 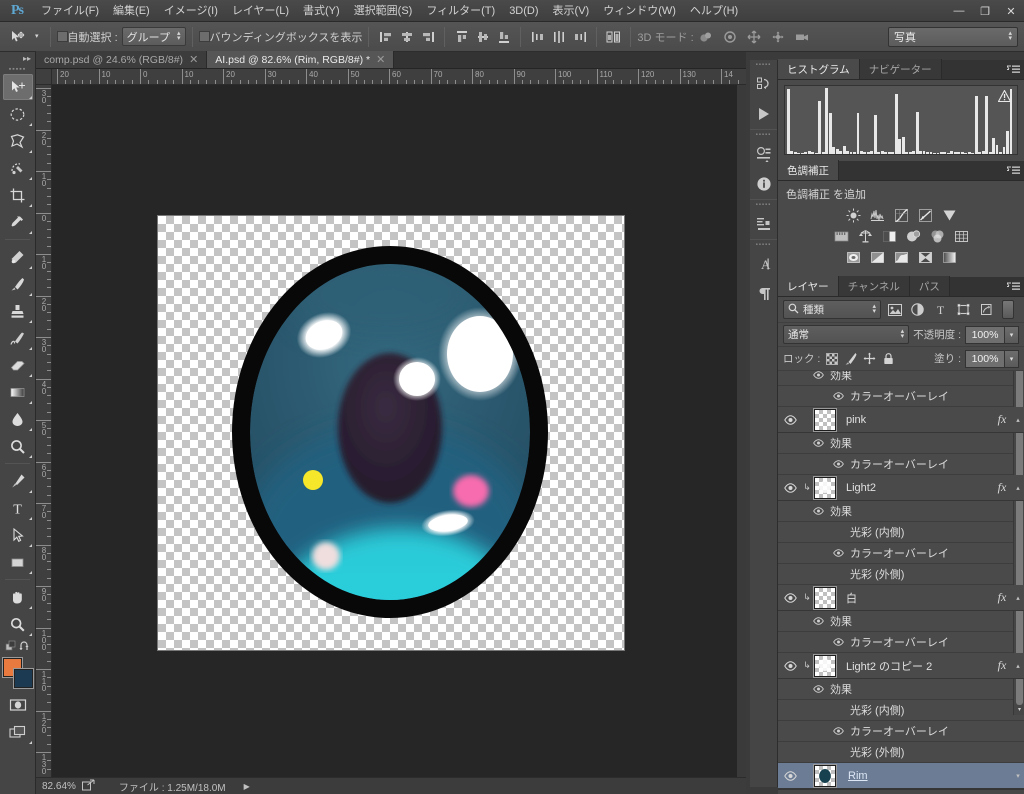 What do you see at coordinates (901, 710) in the screenshot?
I see `layer-effect-row: 光彩 (内側)` at bounding box center [901, 710].